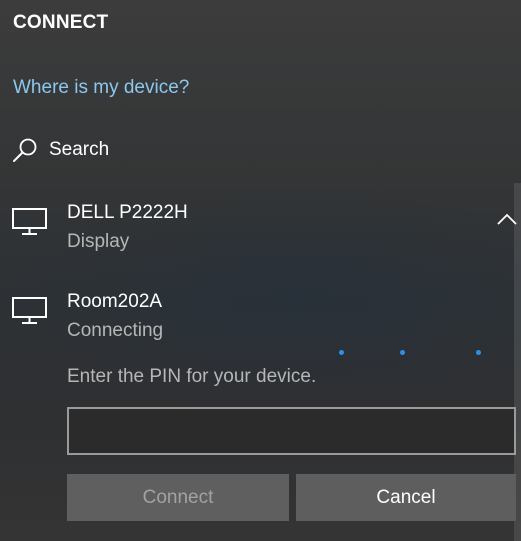 This screenshot has width=521, height=541. What do you see at coordinates (101, 88) in the screenshot?
I see `where-is-my-device-link: Where is my device?` at bounding box center [101, 88].